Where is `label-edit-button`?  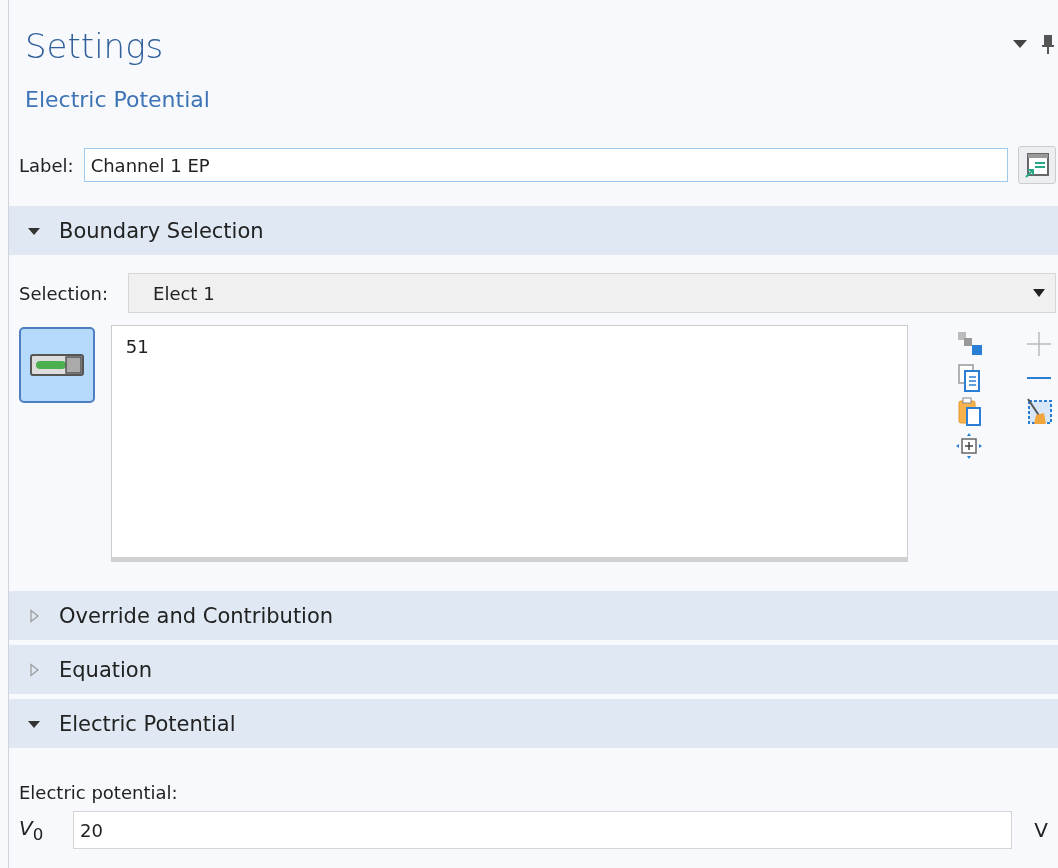
label-edit-button is located at coordinates (1037, 165).